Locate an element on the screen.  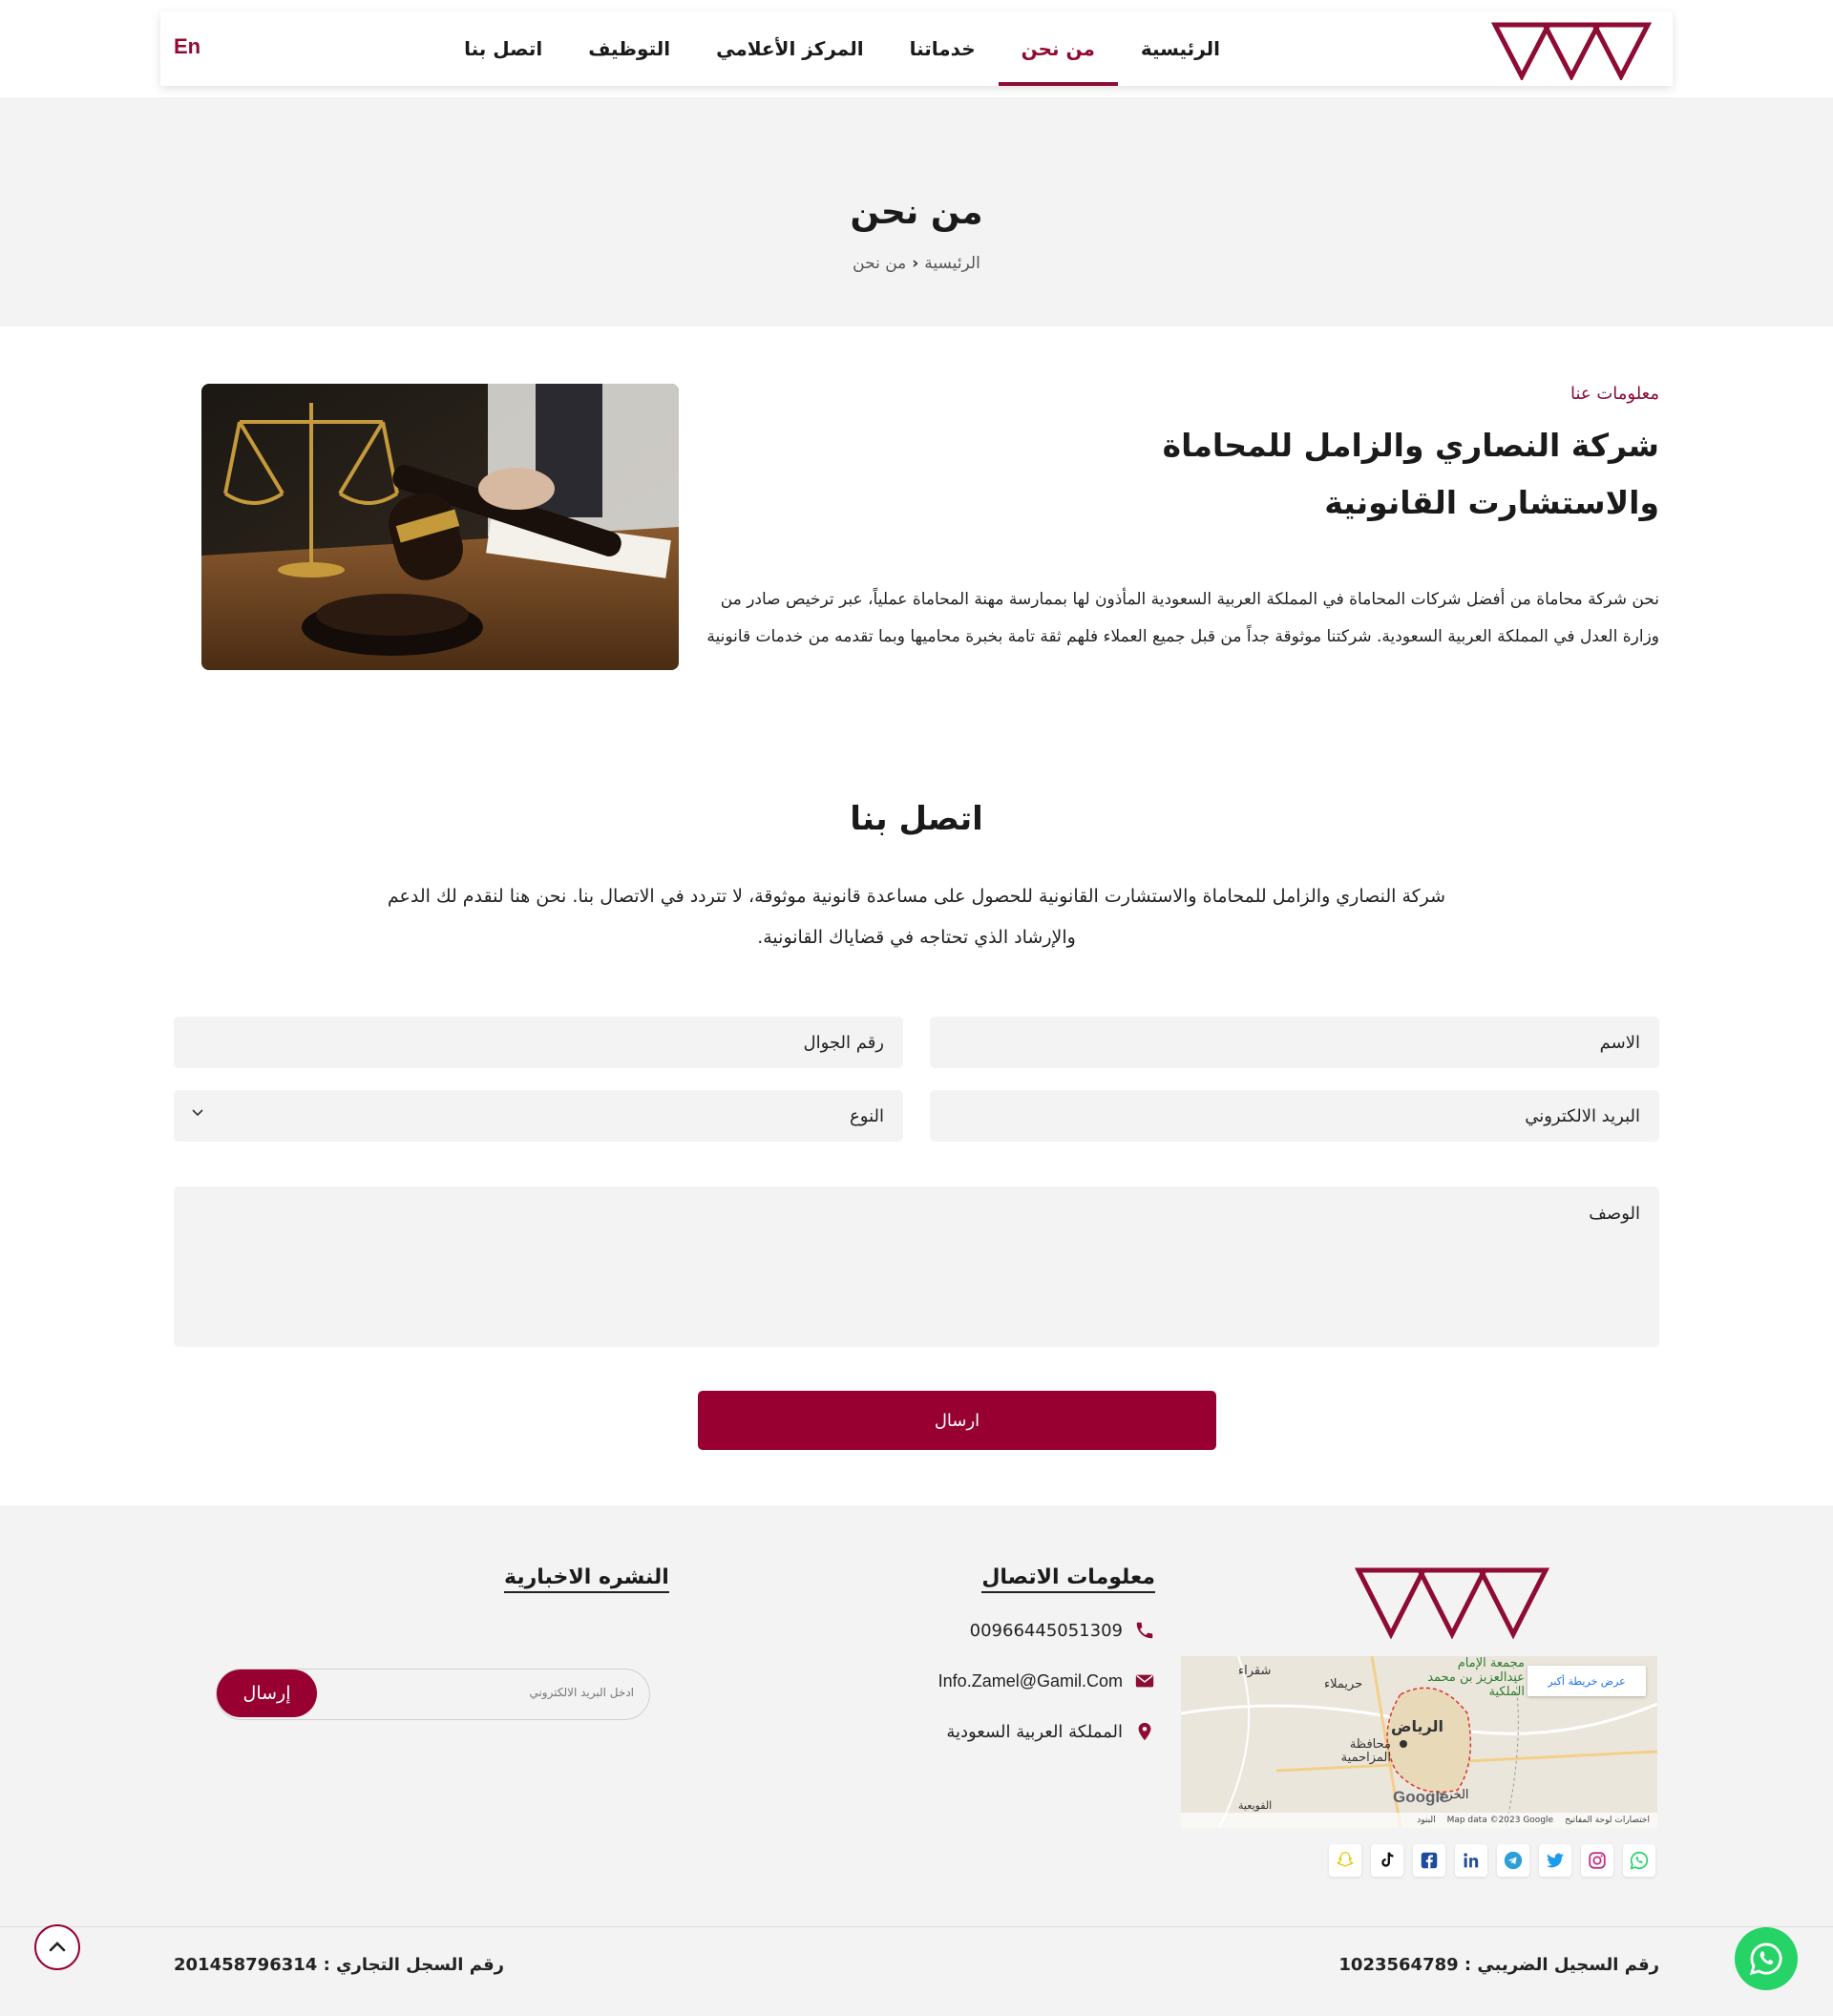
instagram-link is located at coordinates (1597, 1861).